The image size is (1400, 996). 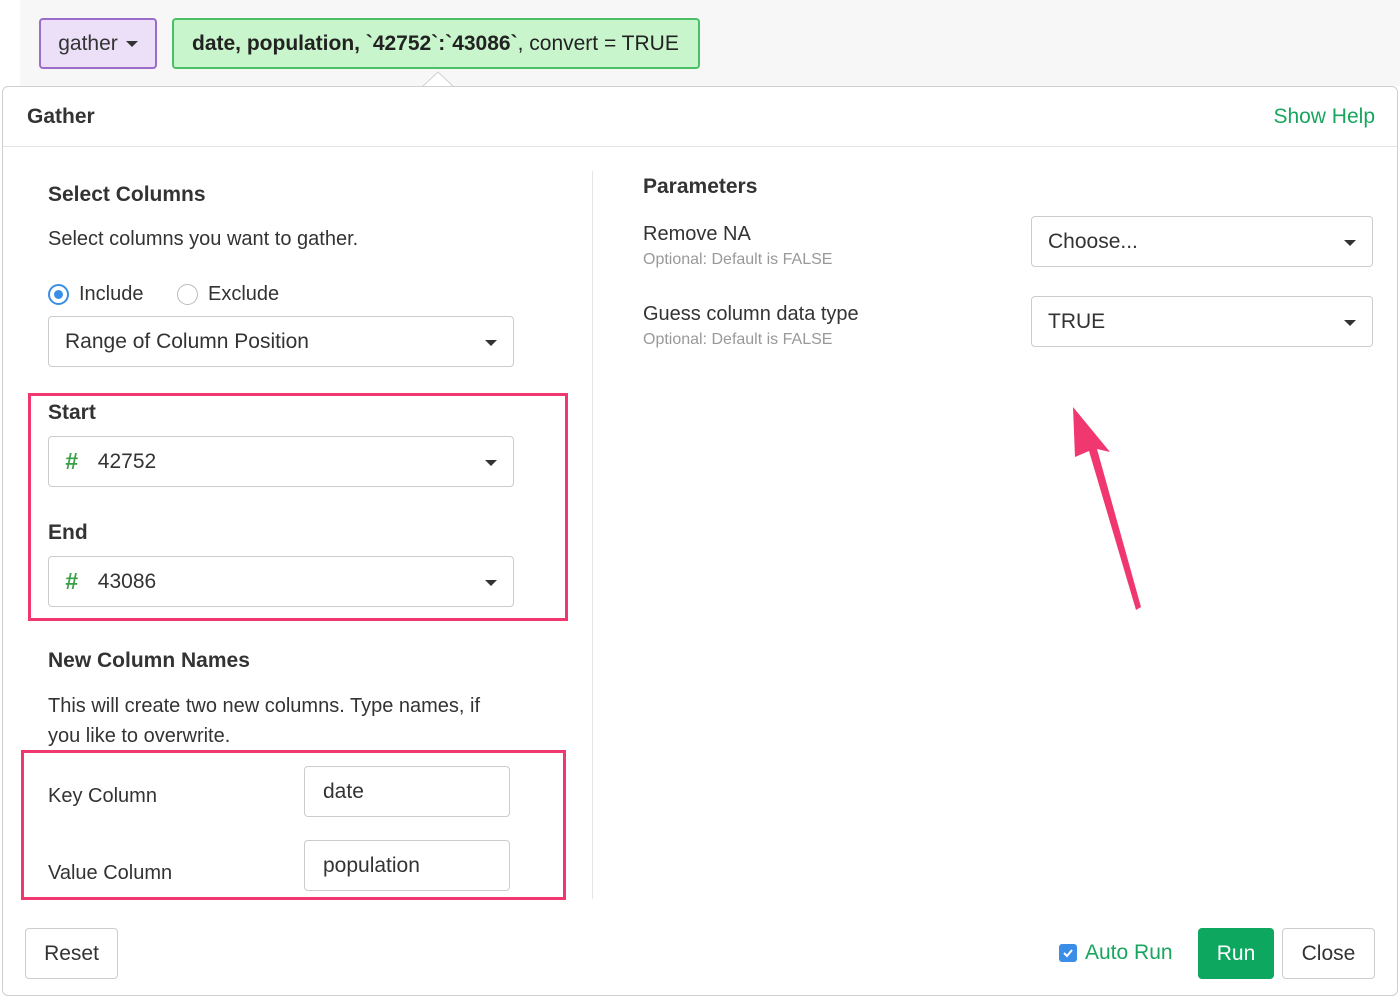 I want to click on guess-type-hint: Optional: Default is FALSE, so click(x=738, y=339).